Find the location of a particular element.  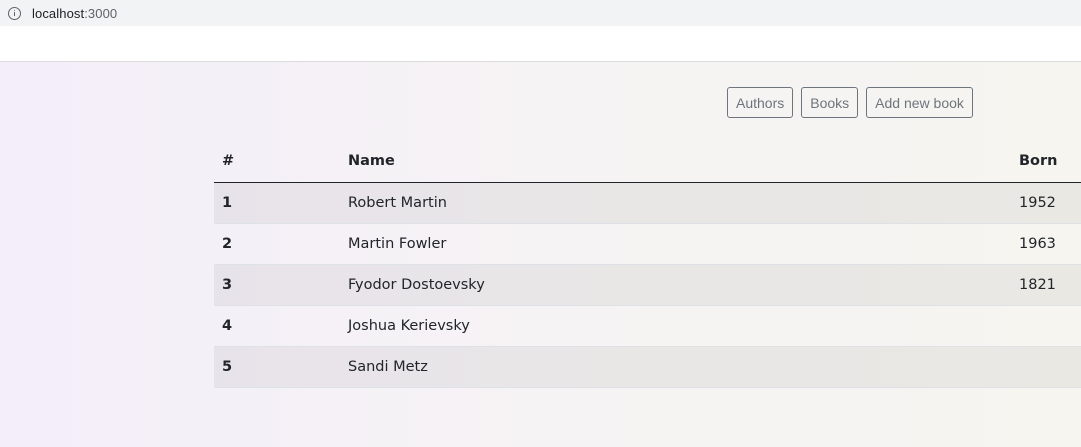

books-button: Books is located at coordinates (830, 102).